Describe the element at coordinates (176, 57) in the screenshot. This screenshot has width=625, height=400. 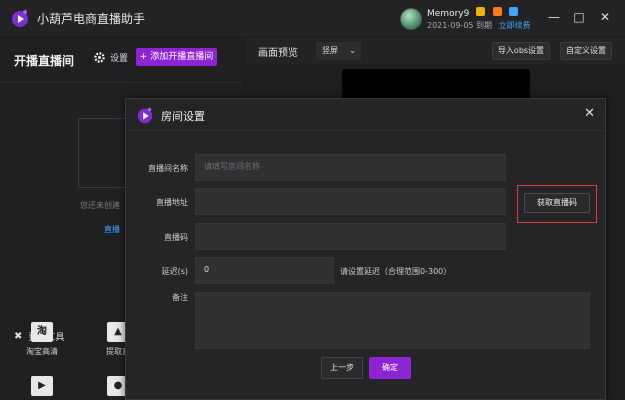
I see `add-room-button: + 添加开播直播间` at that location.